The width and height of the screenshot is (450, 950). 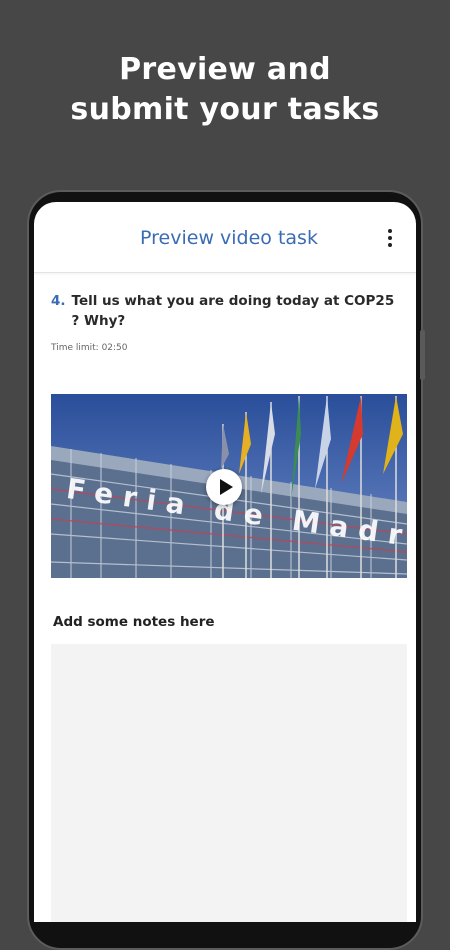 What do you see at coordinates (225, 196) in the screenshot?
I see `phone-notch` at bounding box center [225, 196].